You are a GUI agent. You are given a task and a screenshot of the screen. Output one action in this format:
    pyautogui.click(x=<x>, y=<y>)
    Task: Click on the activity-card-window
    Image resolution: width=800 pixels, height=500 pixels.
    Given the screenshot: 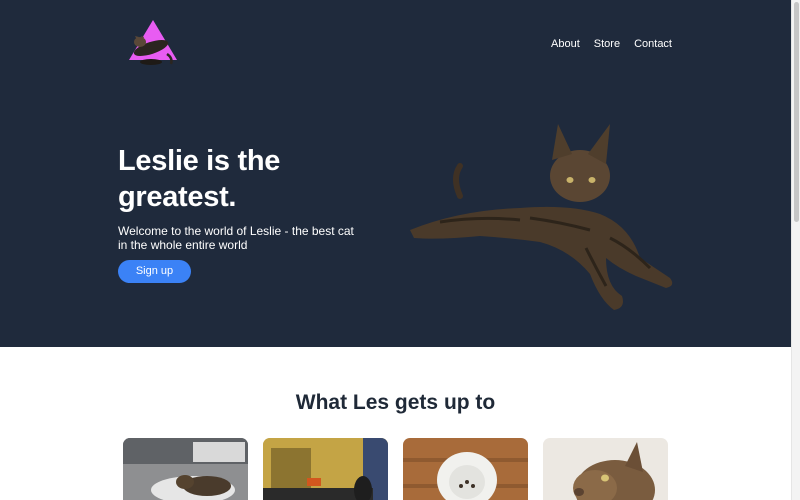 What is the action you would take?
    pyautogui.click(x=325, y=469)
    